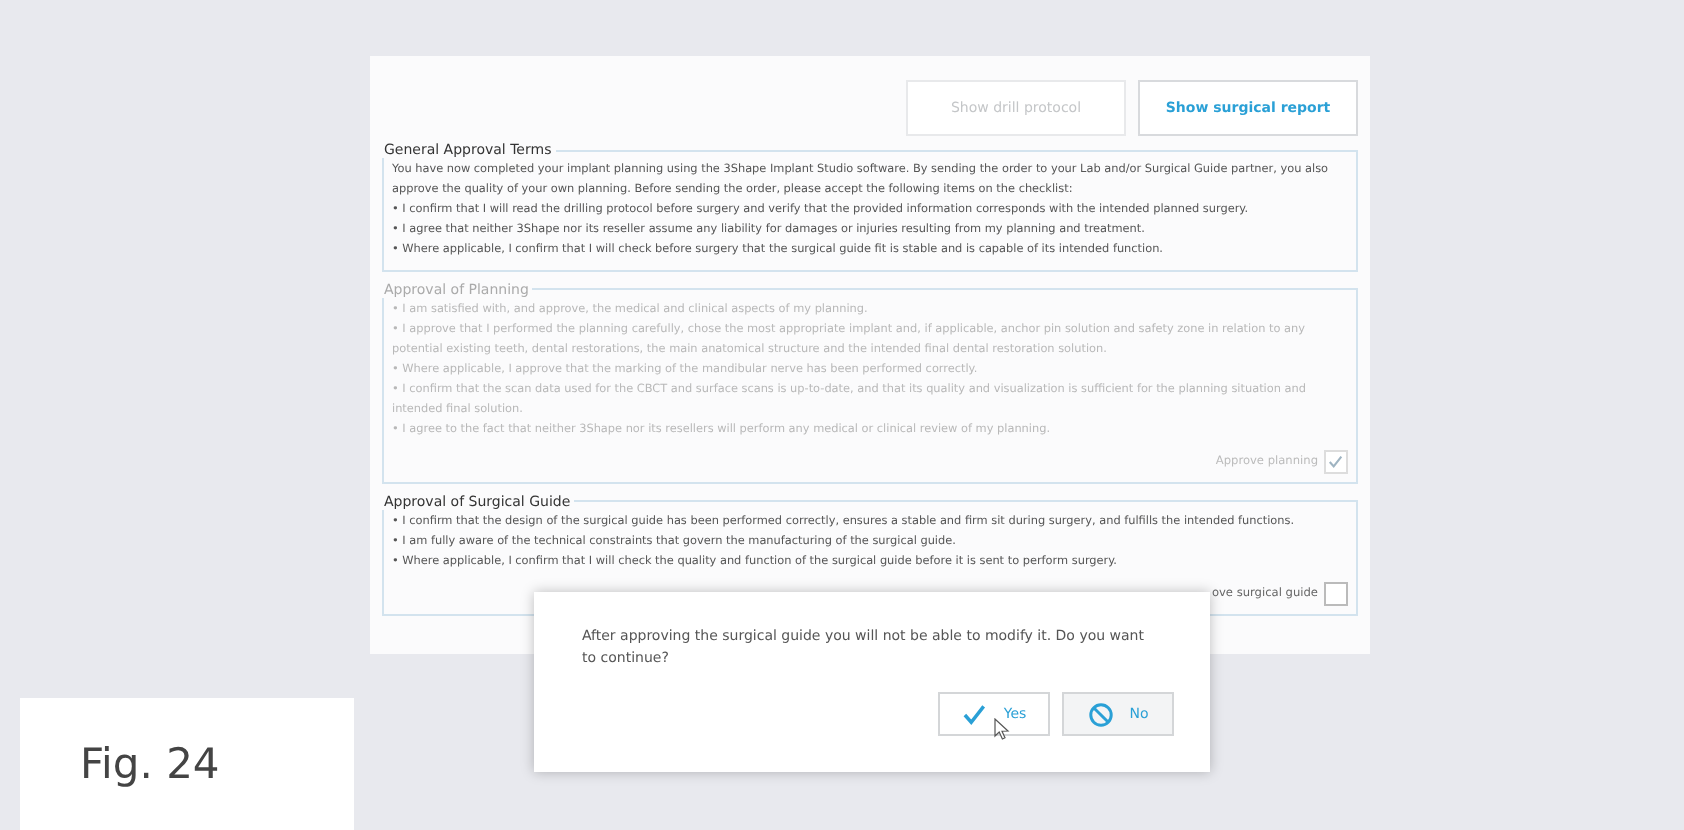  I want to click on approval-checkbox, so click(1336, 593).